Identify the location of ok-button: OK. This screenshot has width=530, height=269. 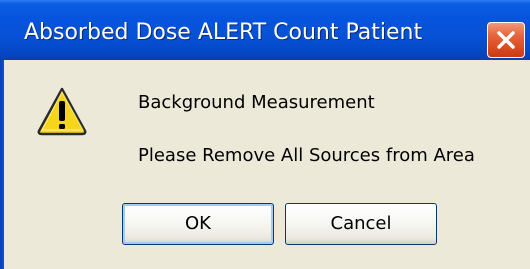
(198, 224).